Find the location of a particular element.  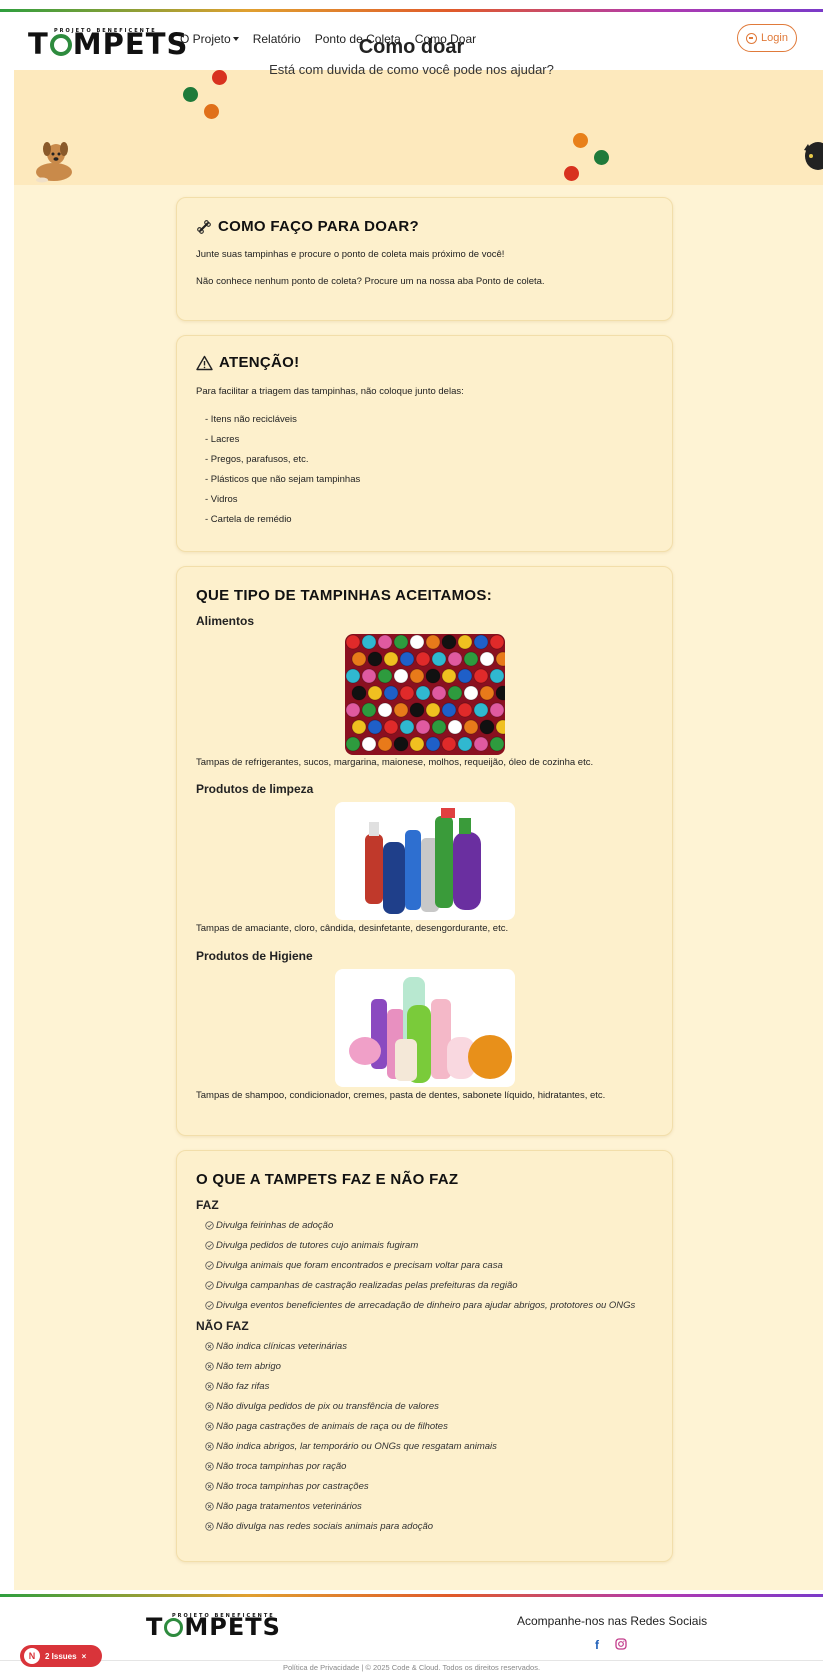

close-icon: × is located at coordinates (84, 1656).